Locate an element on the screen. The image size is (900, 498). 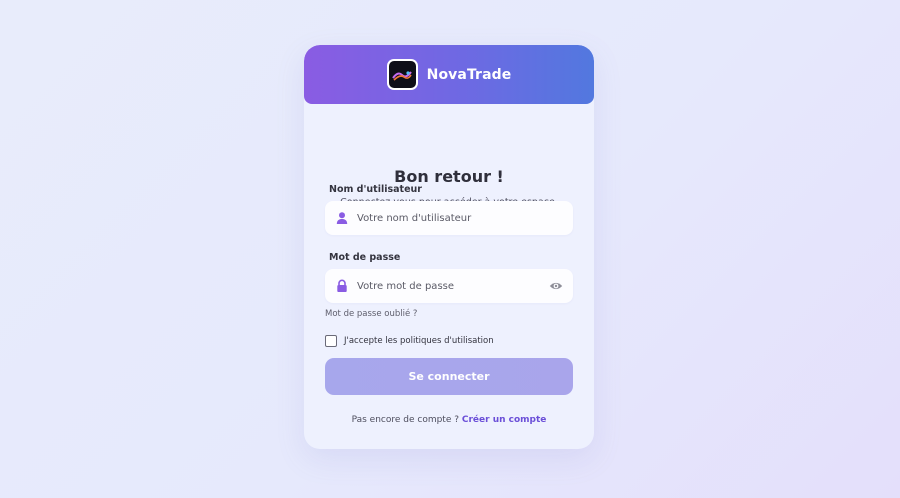
novatrade-logo-icon is located at coordinates (402, 75).